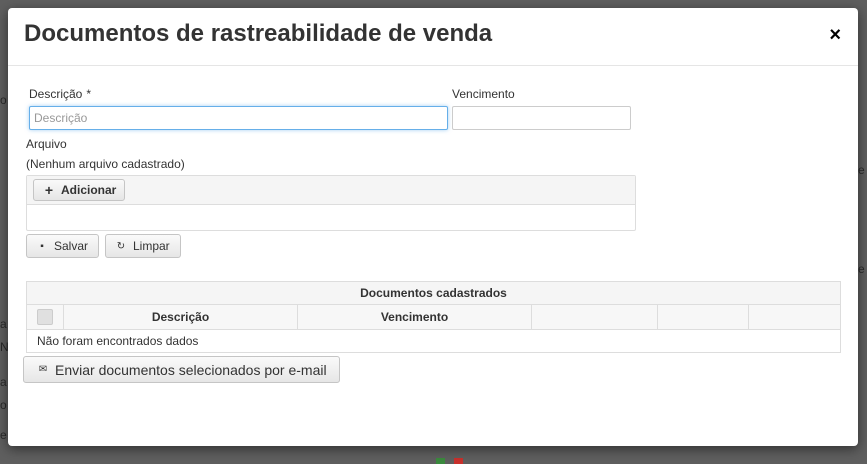 This screenshot has height=464, width=867. I want to click on modal-header: Documentos de rastreabilidade de venda ×, so click(433, 37).